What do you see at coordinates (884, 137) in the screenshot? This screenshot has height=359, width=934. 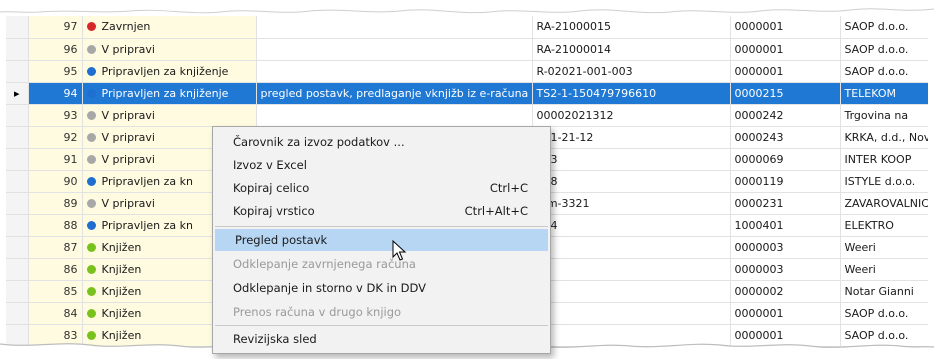 I see `partner-name-cell: KRKA, d.d., Nov` at bounding box center [884, 137].